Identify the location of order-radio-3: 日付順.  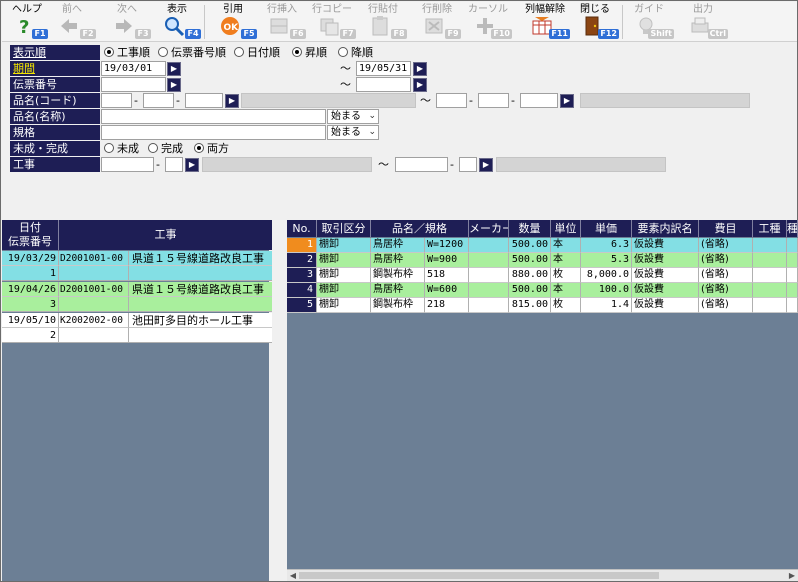
(257, 52).